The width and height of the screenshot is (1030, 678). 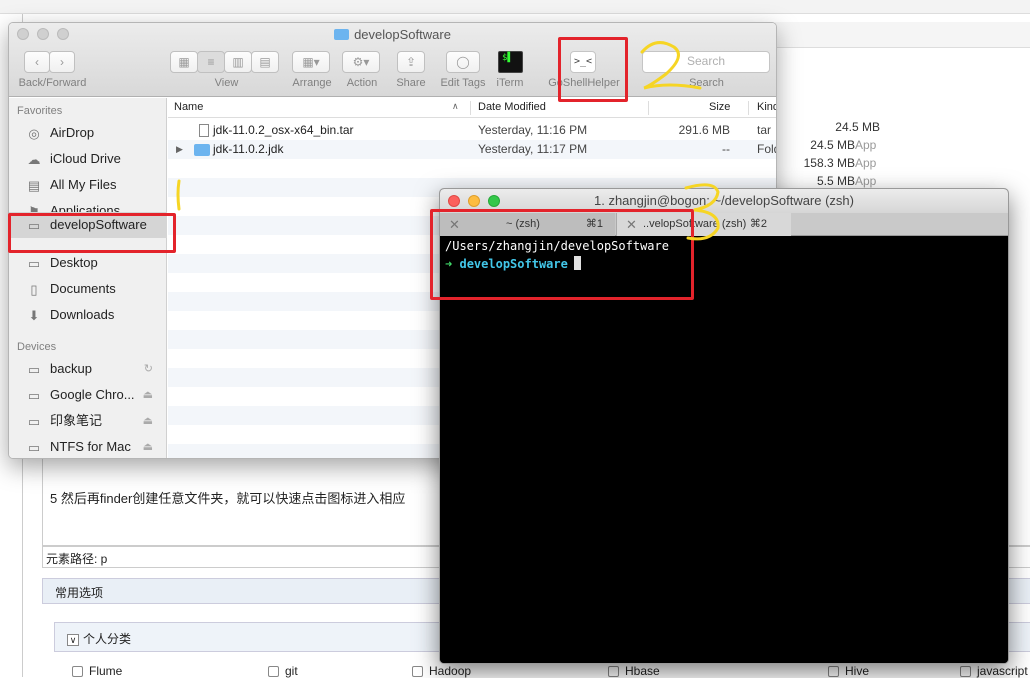 I want to click on applications-icon: ⚑, so click(x=34, y=208).